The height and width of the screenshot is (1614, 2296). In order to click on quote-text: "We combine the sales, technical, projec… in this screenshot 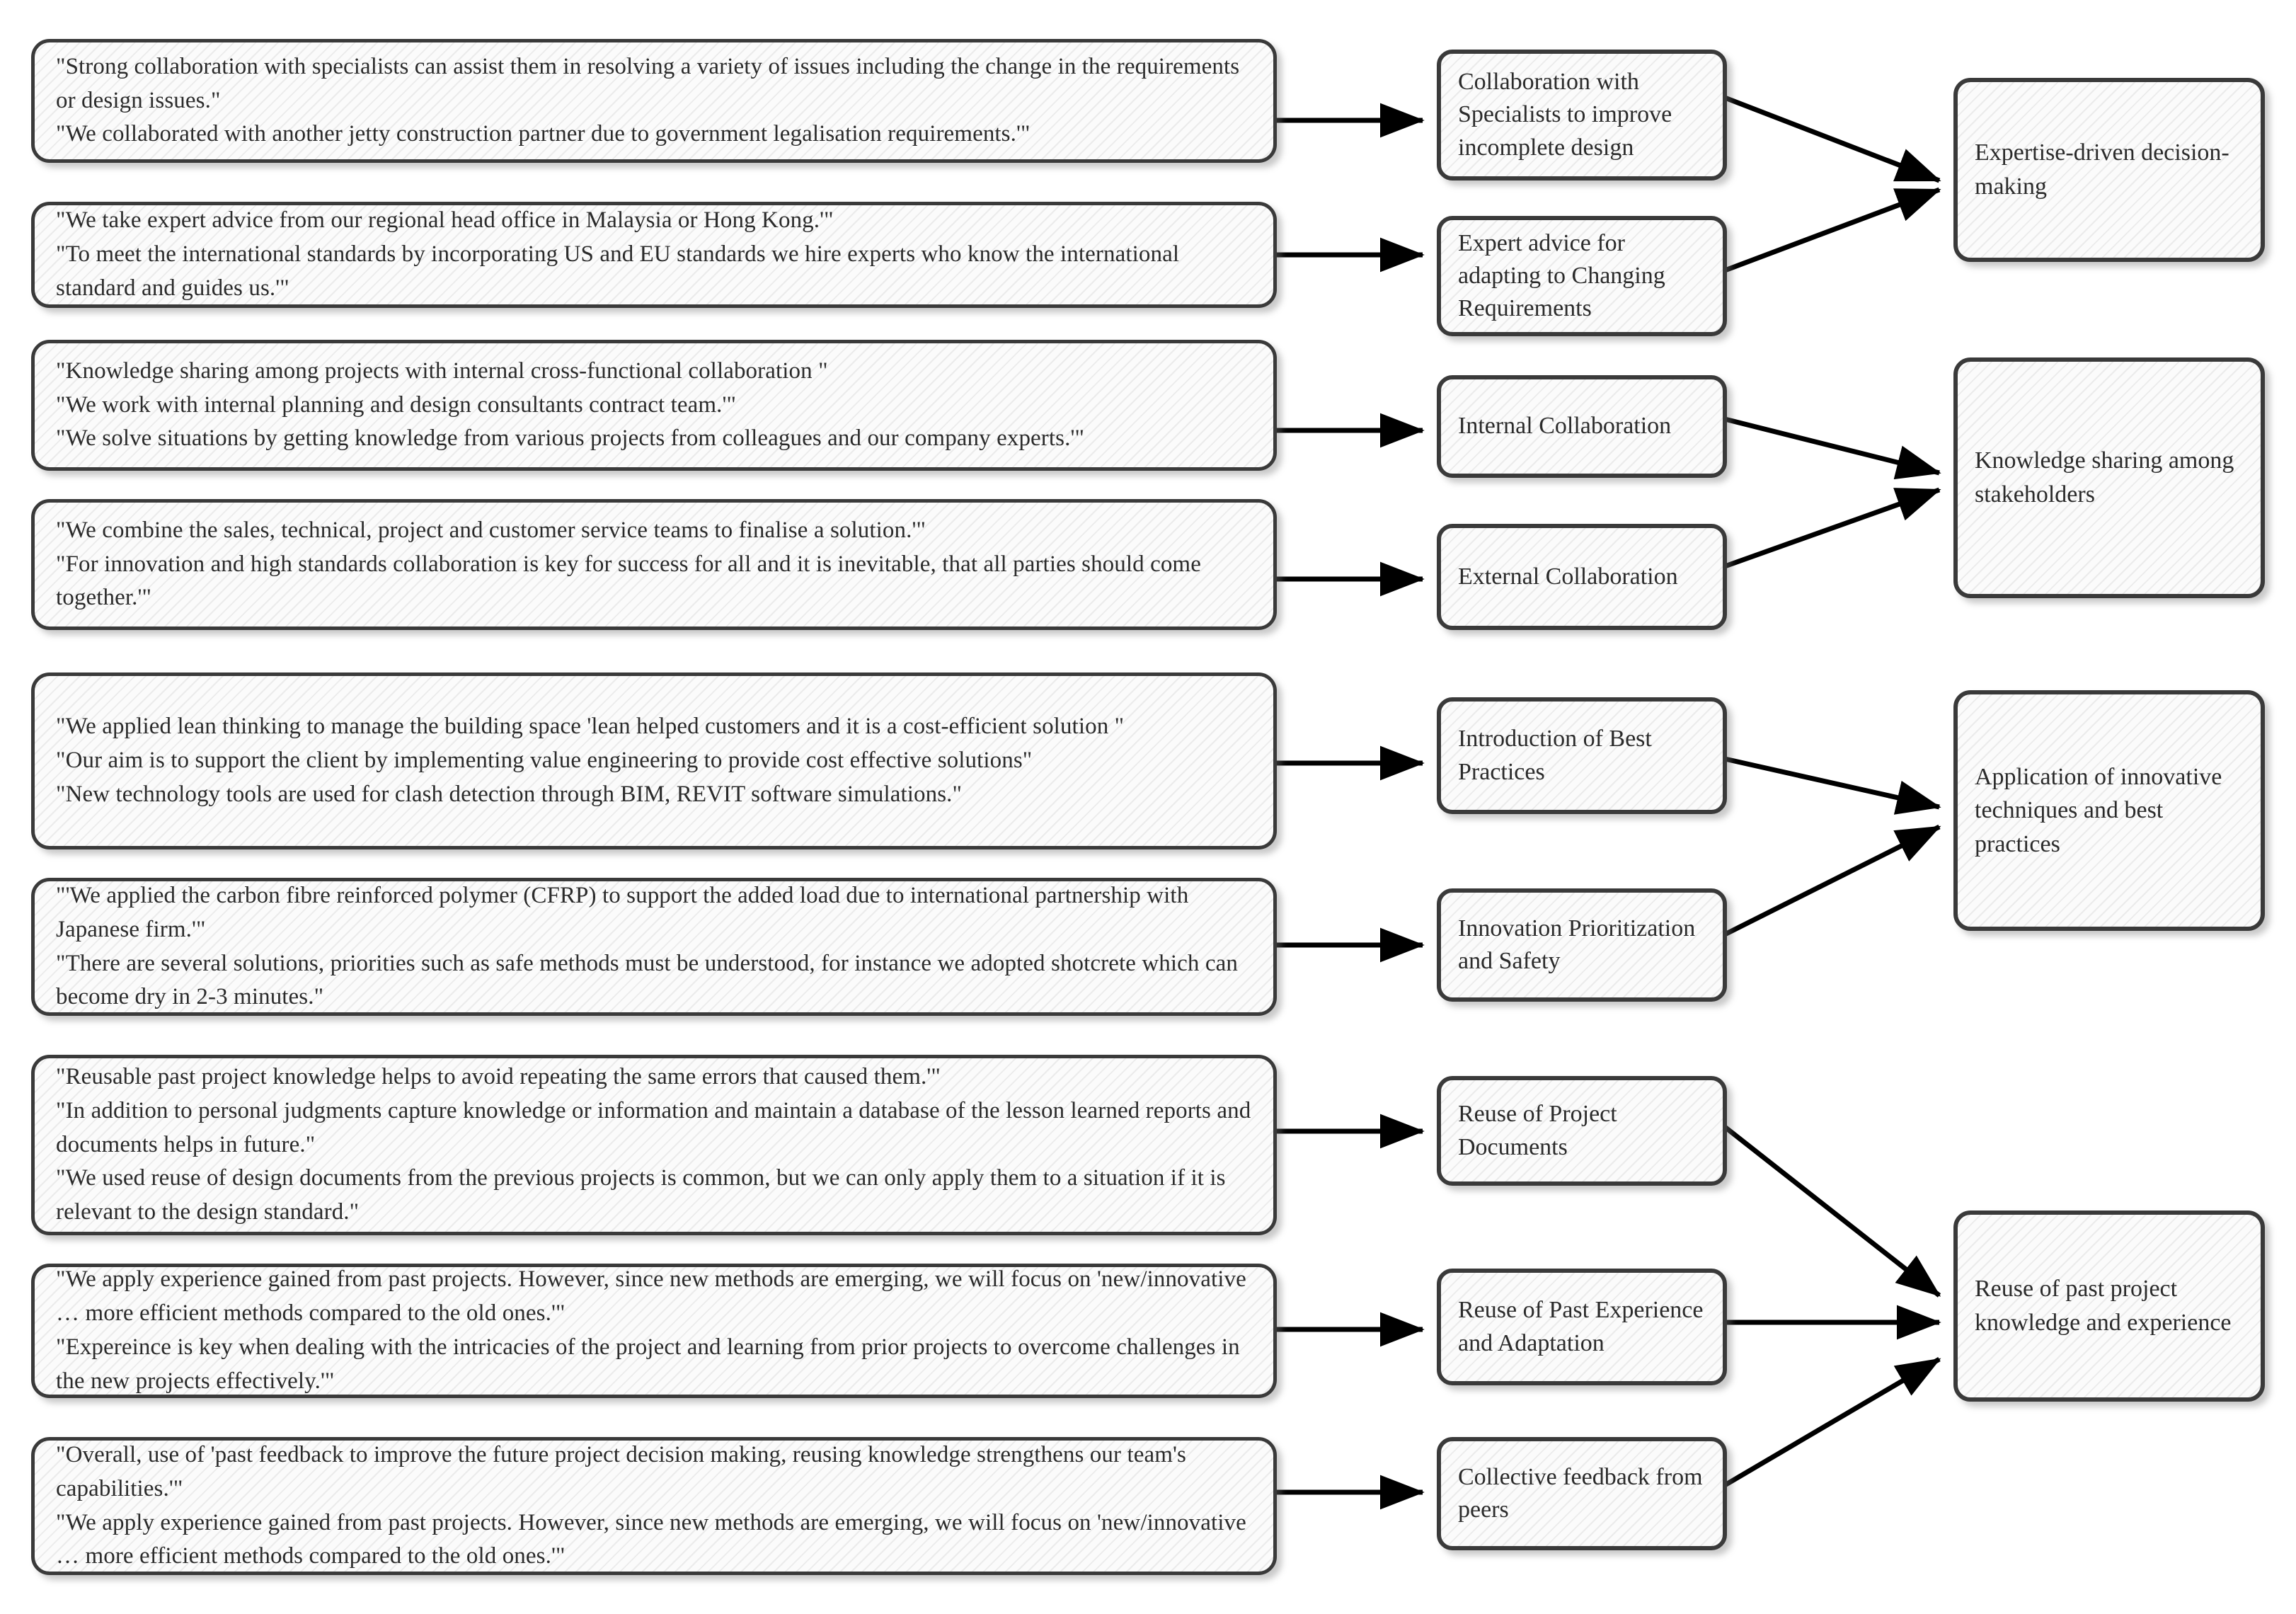, I will do `click(628, 564)`.